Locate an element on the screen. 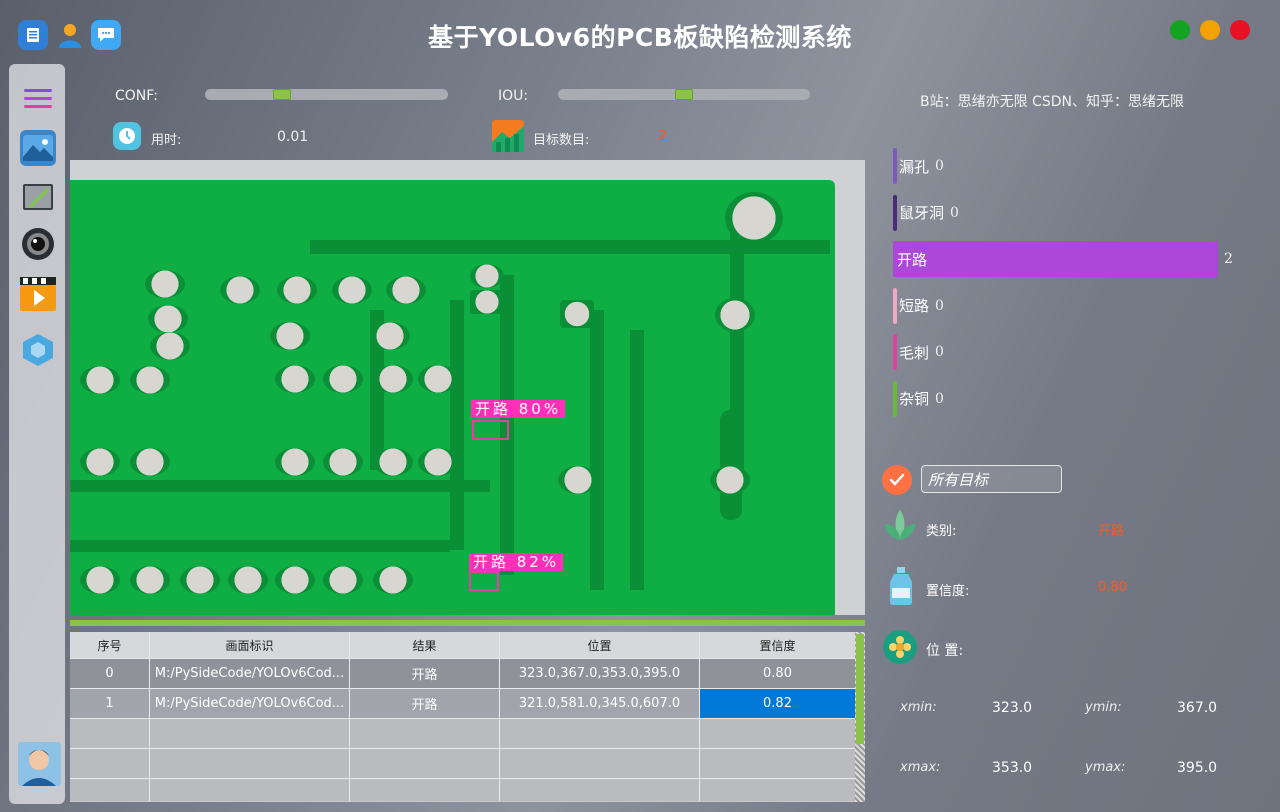 This screenshot has height=812, width=1280. close-button is located at coordinates (1240, 30).